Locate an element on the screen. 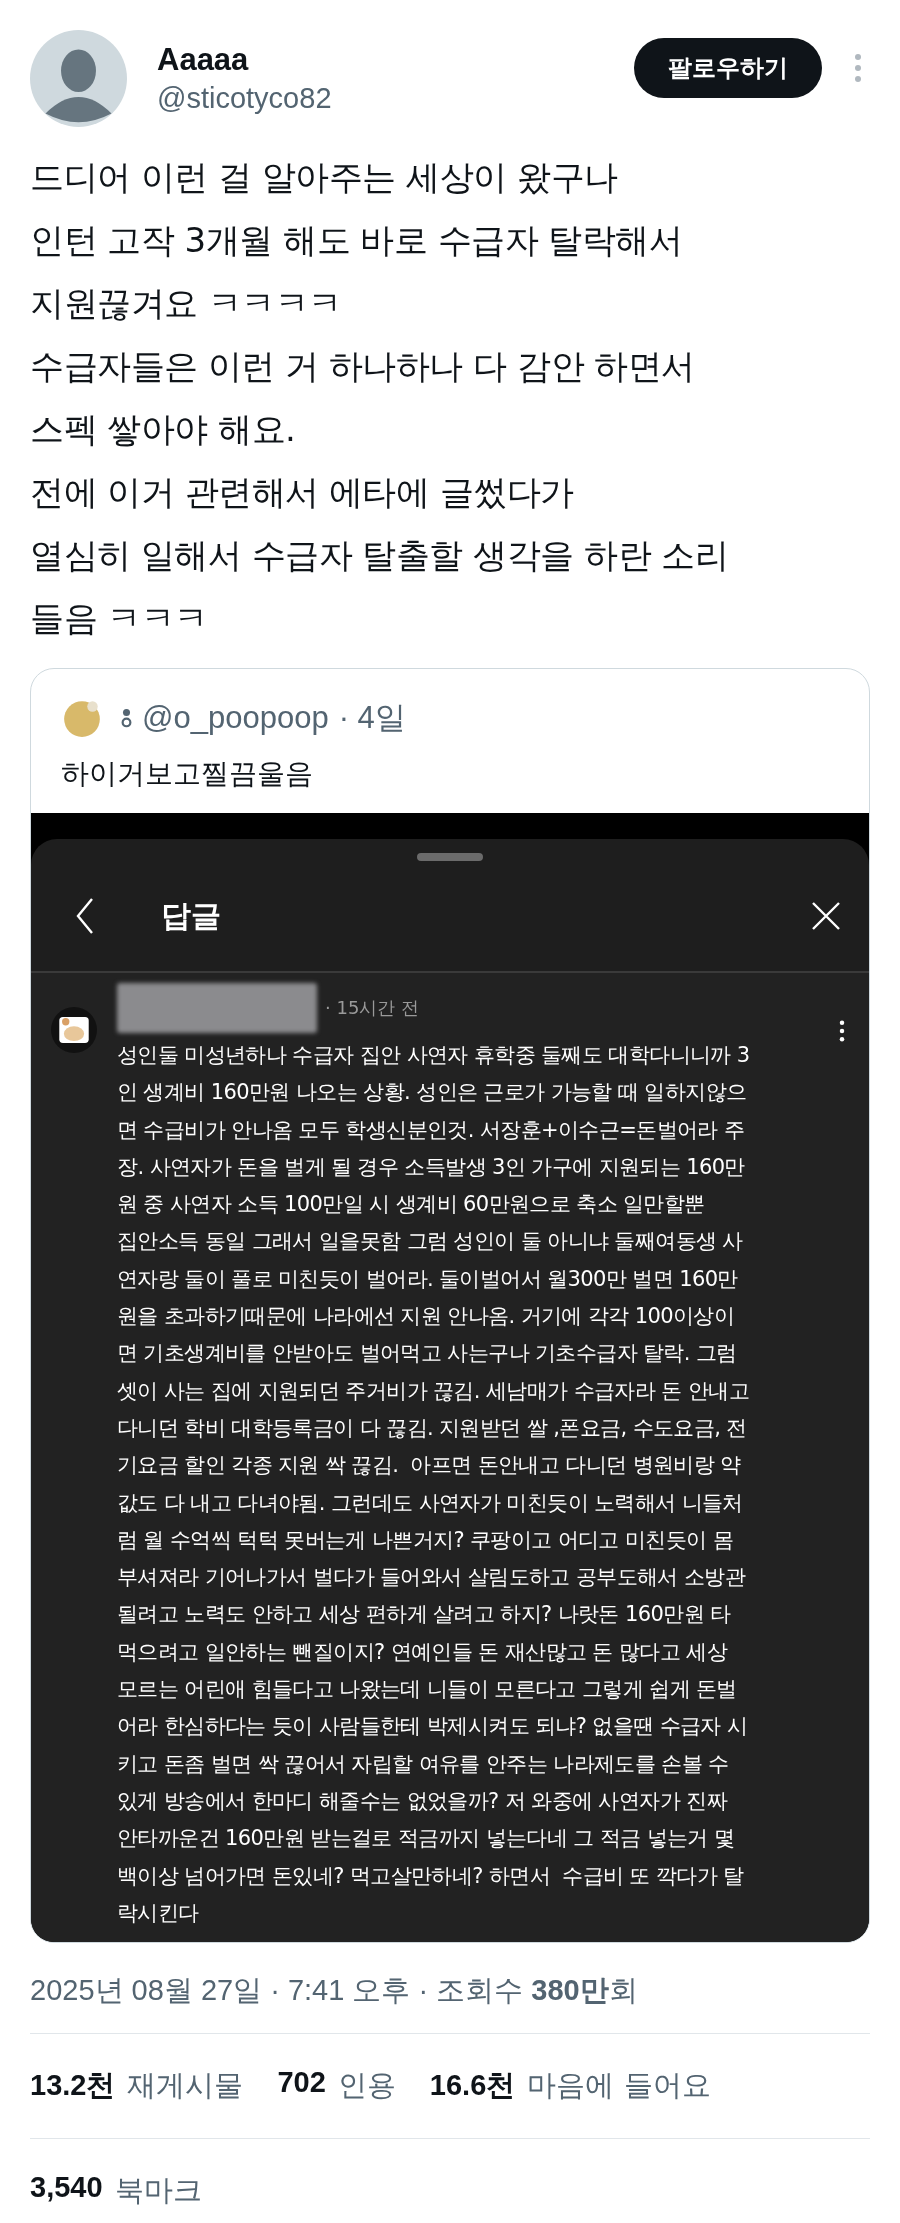 The width and height of the screenshot is (900, 2223). sheet-title: 답글 is located at coordinates (191, 915).